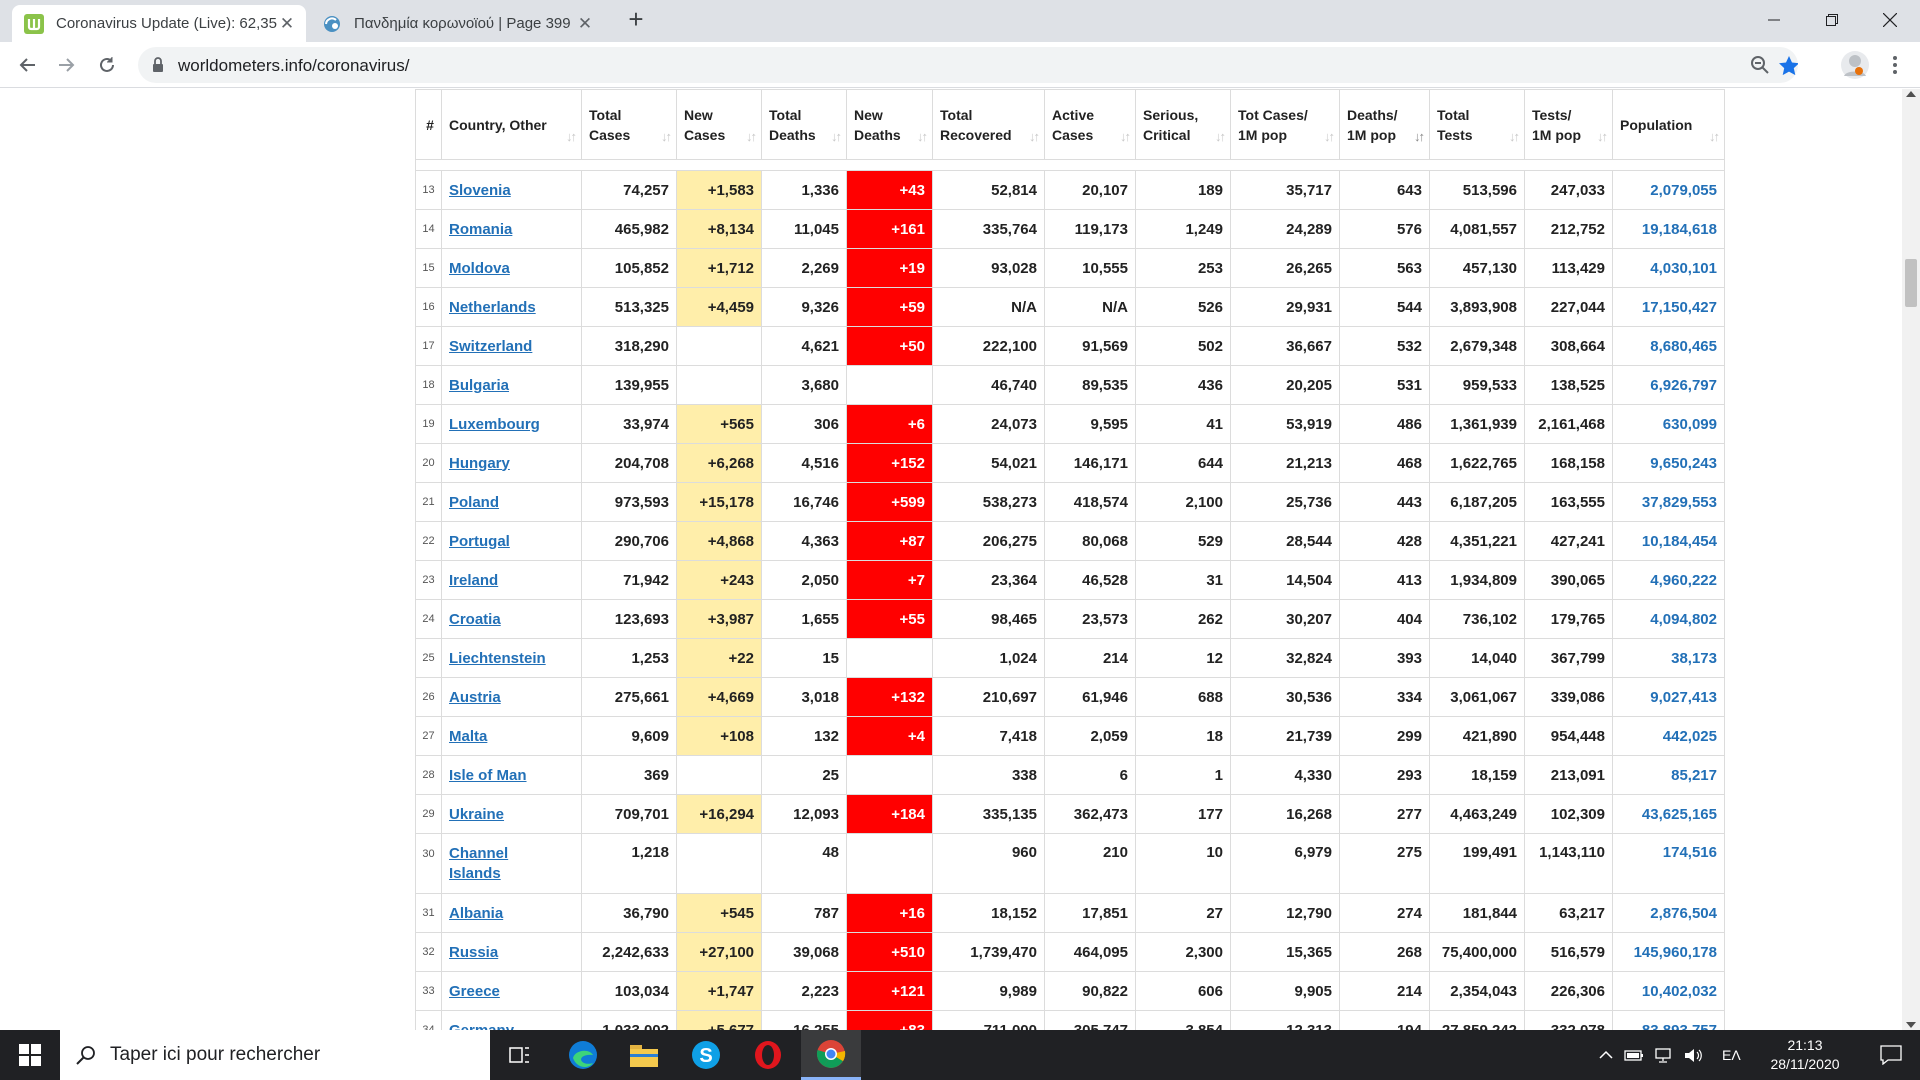 This screenshot has width=1920, height=1080. I want to click on col-header-total-cases: Total Cases ↓↑, so click(629, 124).